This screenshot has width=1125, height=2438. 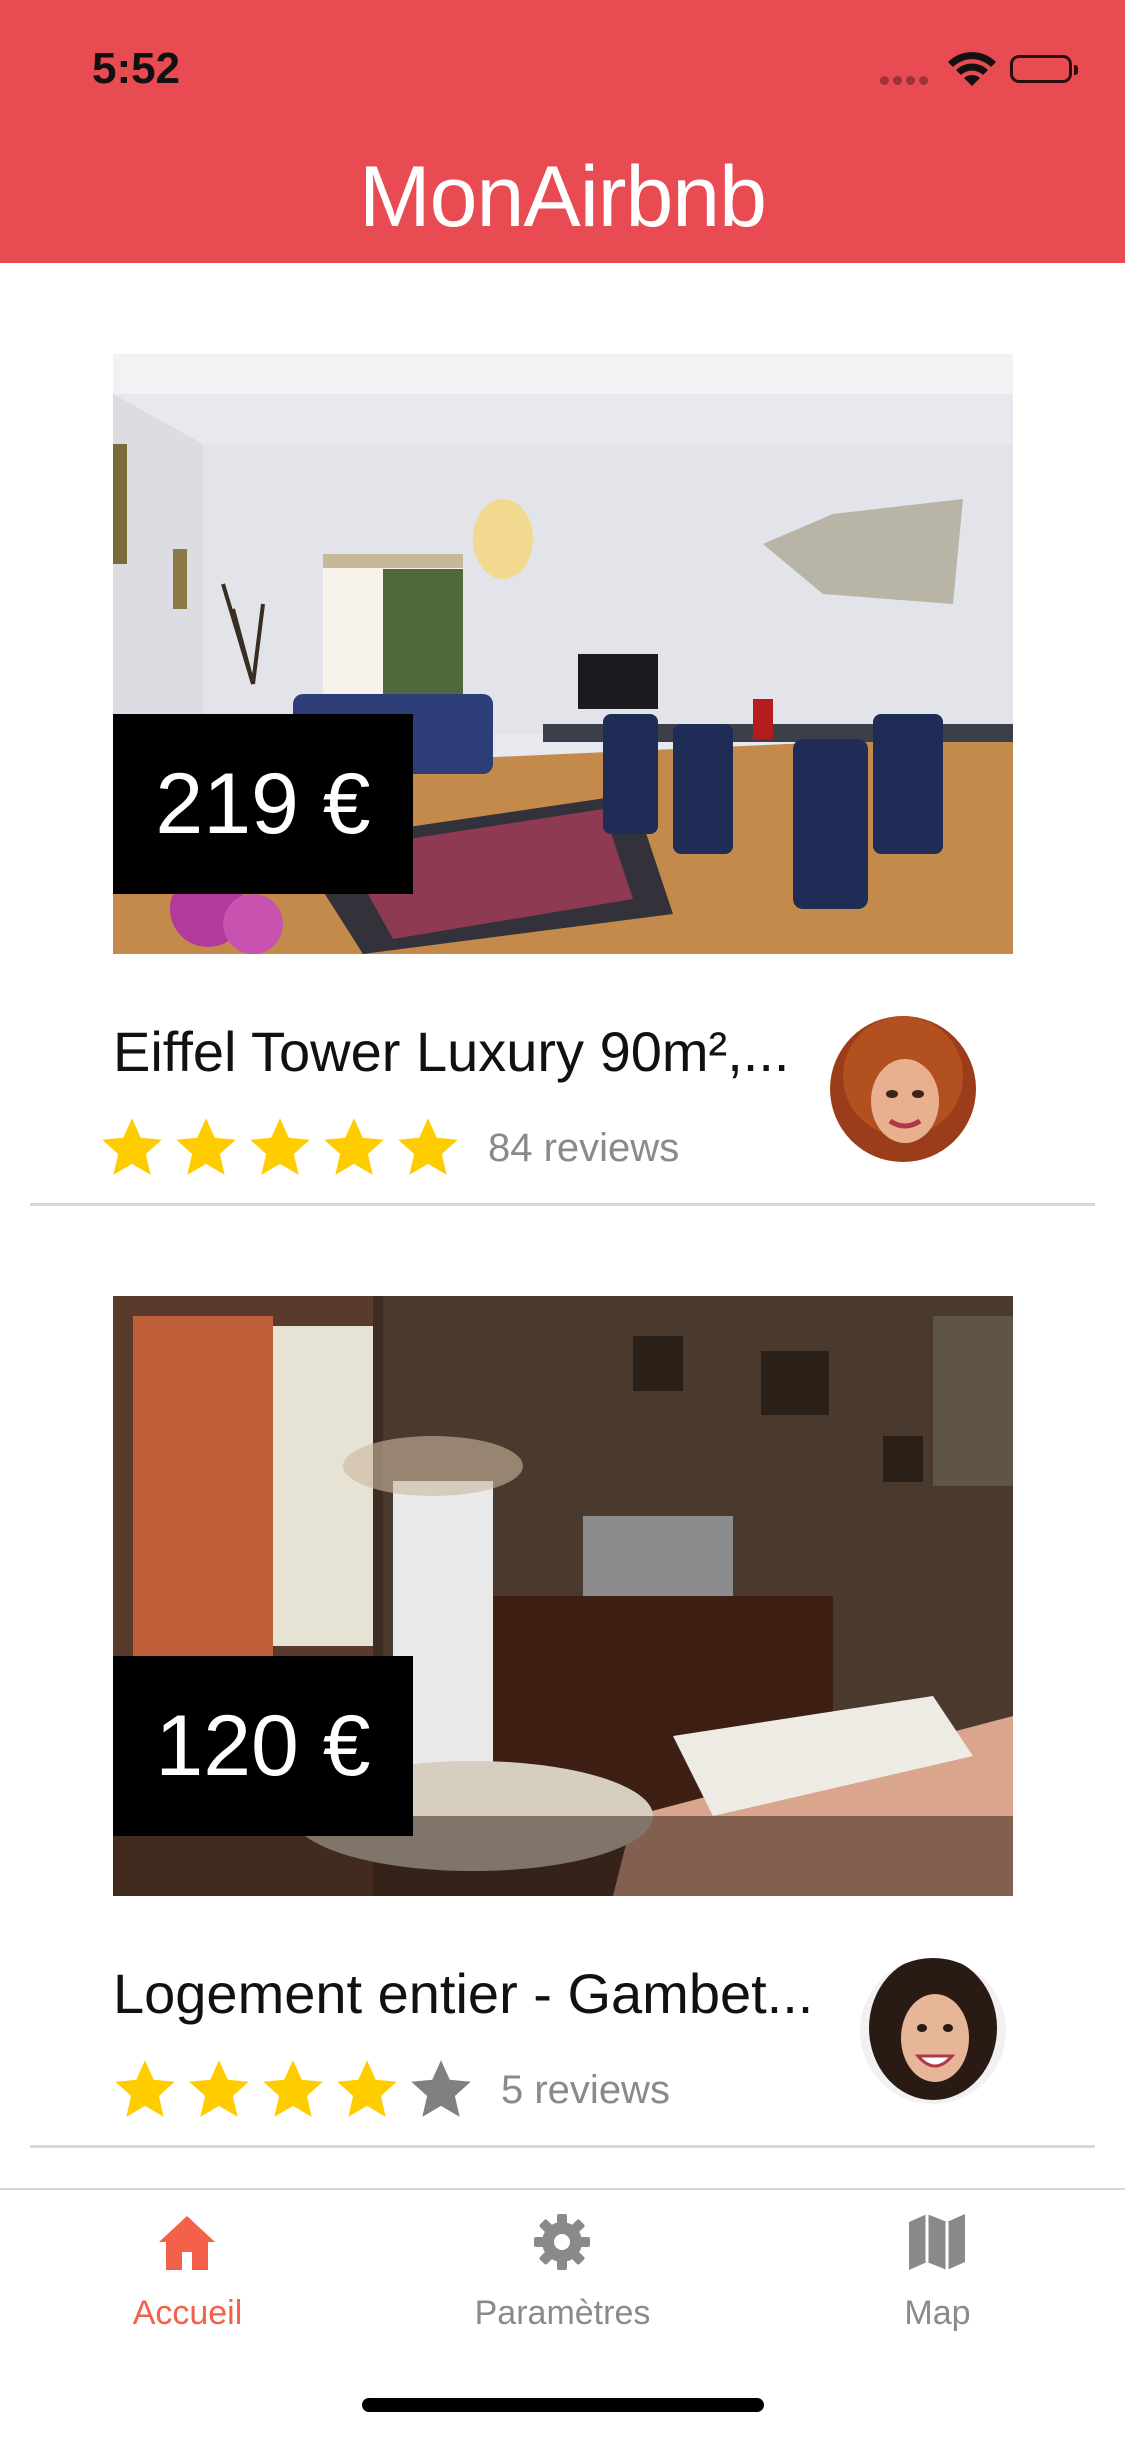 I want to click on status-time: 5:52, so click(x=136, y=68).